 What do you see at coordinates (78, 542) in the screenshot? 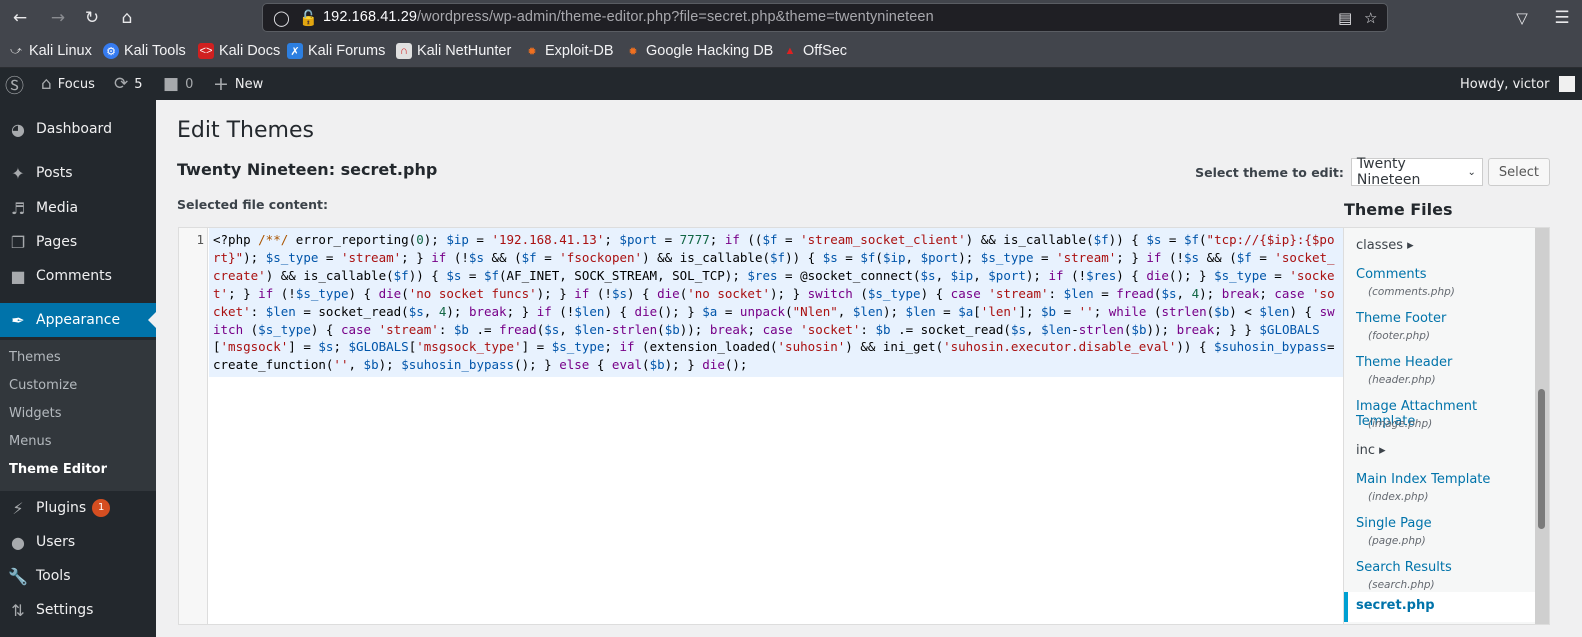
I see `sidebar-item-users: ● Users` at bounding box center [78, 542].